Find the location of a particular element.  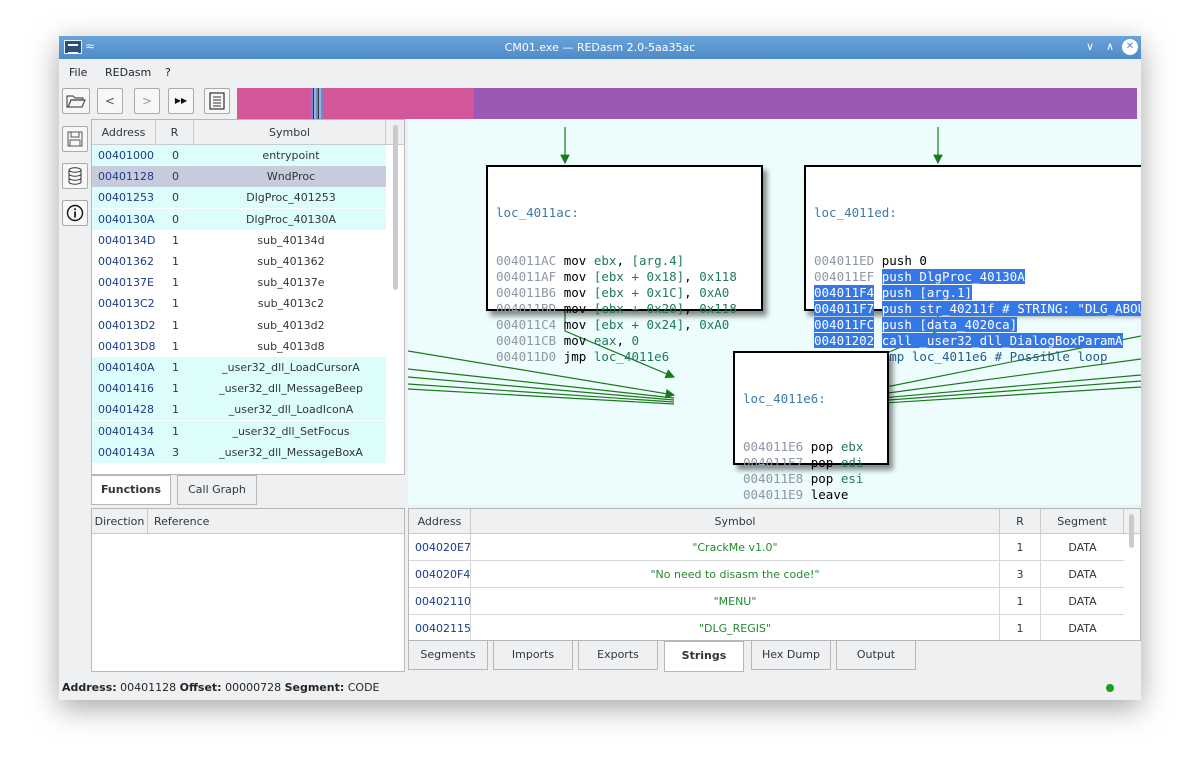

menu-file: File is located at coordinates (78, 72).